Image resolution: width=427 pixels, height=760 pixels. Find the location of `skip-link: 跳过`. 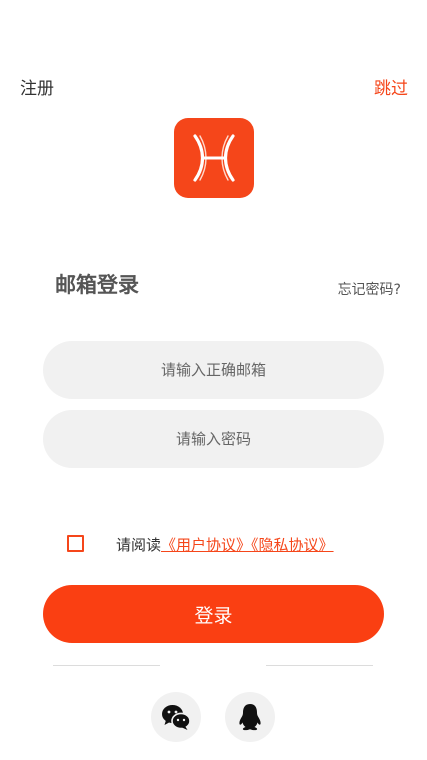

skip-link: 跳过 is located at coordinates (391, 86).